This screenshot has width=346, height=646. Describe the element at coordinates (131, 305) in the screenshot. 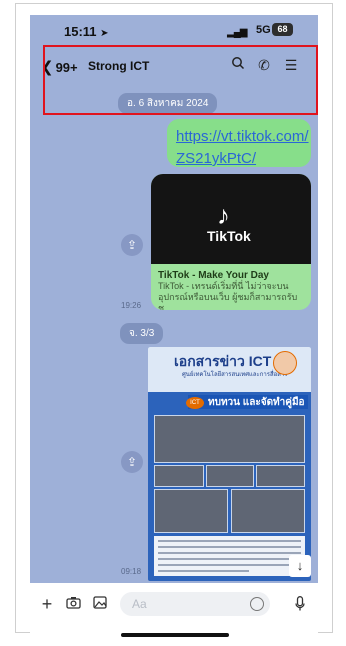

I see `message-time: 19:26` at that location.